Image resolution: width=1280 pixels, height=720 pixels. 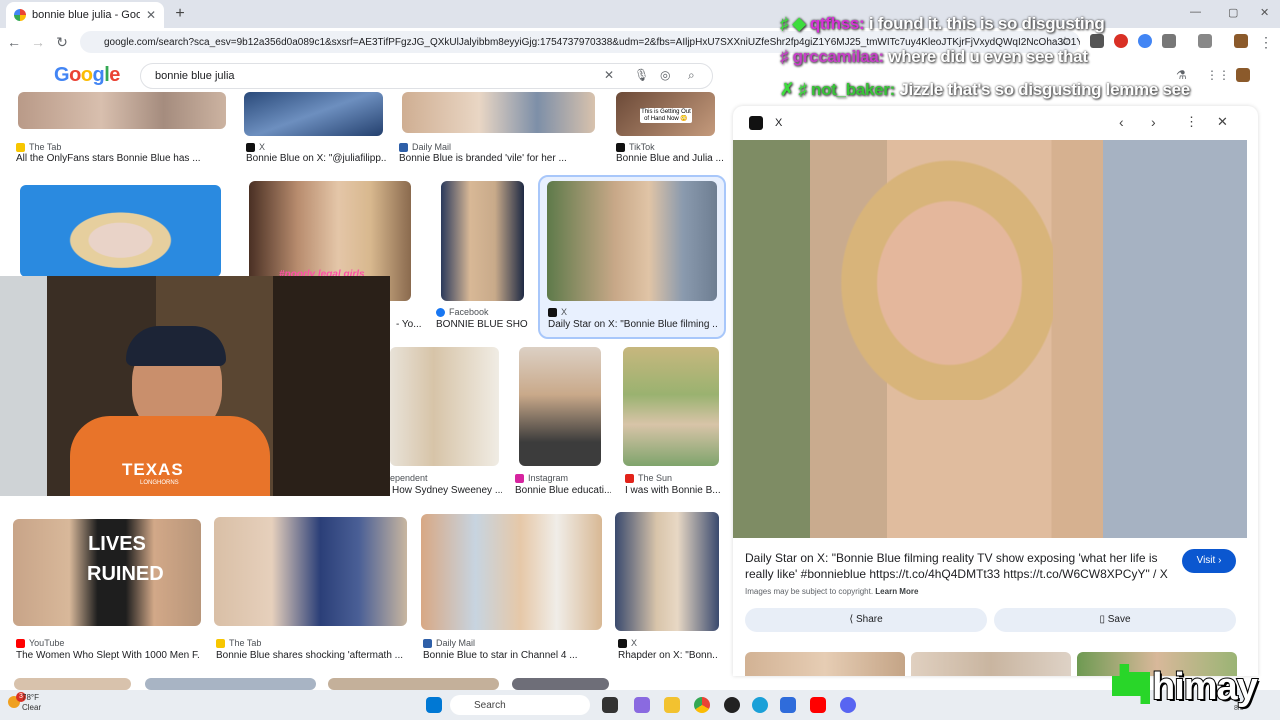 What do you see at coordinates (14, 42) in the screenshot?
I see `back-icon: ←` at bounding box center [14, 42].